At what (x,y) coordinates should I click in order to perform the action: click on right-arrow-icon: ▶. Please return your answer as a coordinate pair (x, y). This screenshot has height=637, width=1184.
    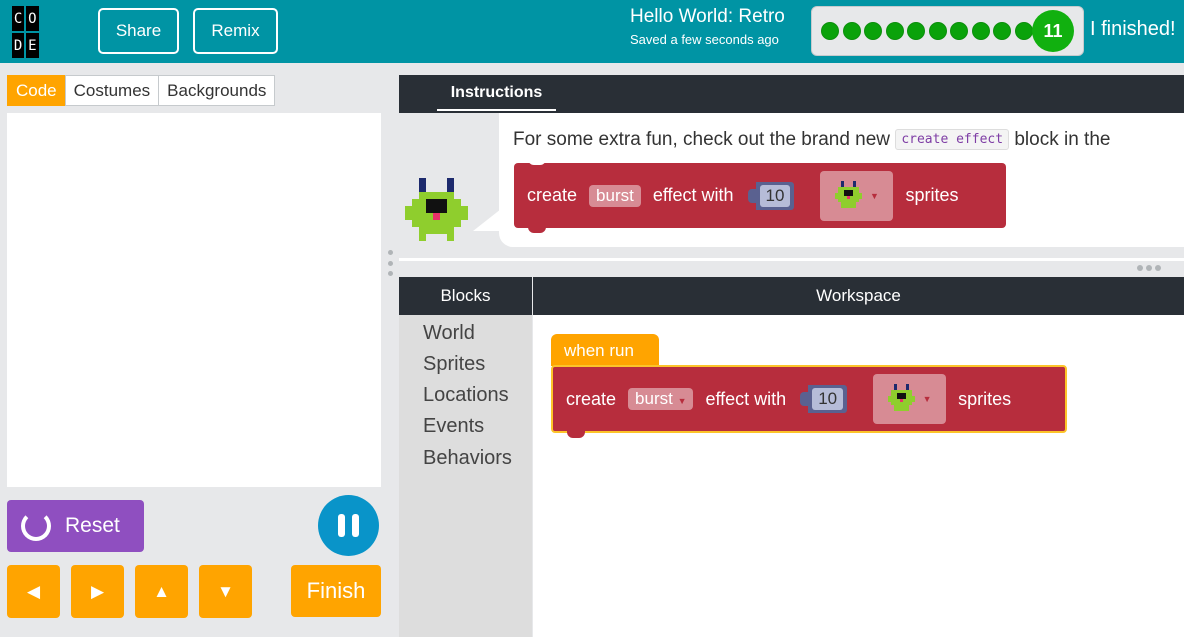
    Looking at the image, I should click on (97, 591).